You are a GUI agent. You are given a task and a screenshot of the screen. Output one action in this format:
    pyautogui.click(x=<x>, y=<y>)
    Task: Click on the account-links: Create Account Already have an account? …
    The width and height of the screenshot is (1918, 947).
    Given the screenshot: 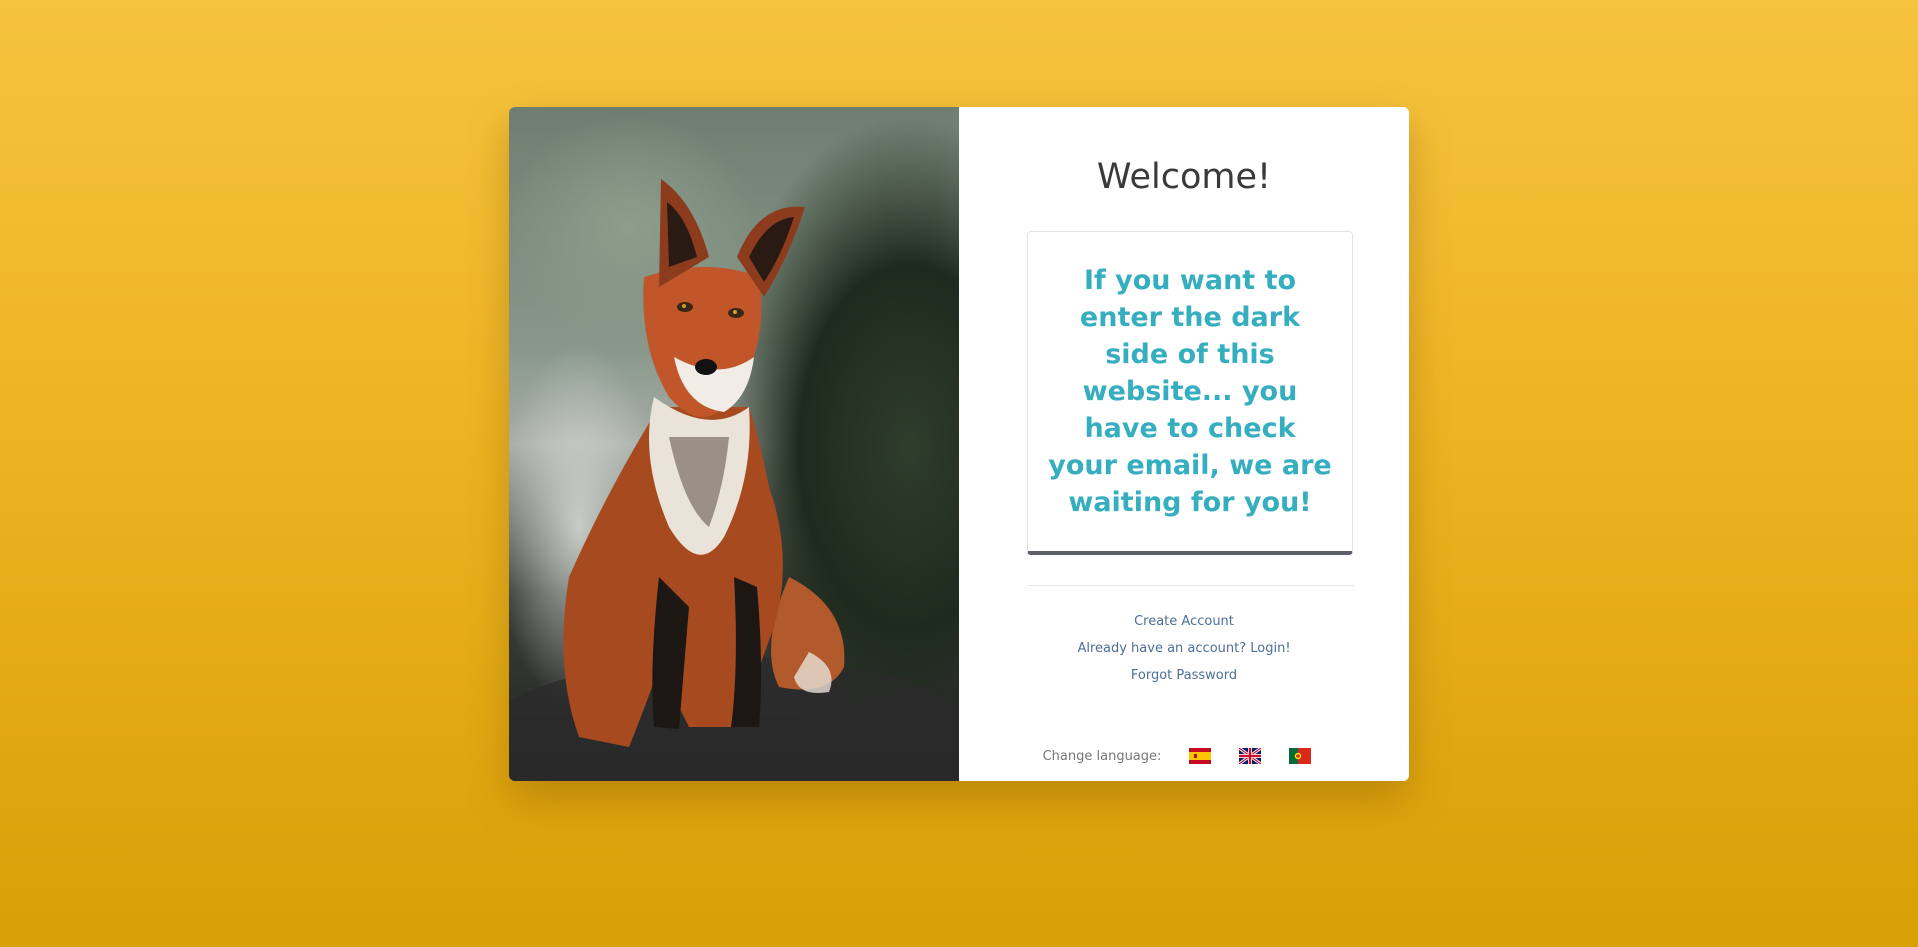 What is the action you would take?
    pyautogui.click(x=1184, y=648)
    